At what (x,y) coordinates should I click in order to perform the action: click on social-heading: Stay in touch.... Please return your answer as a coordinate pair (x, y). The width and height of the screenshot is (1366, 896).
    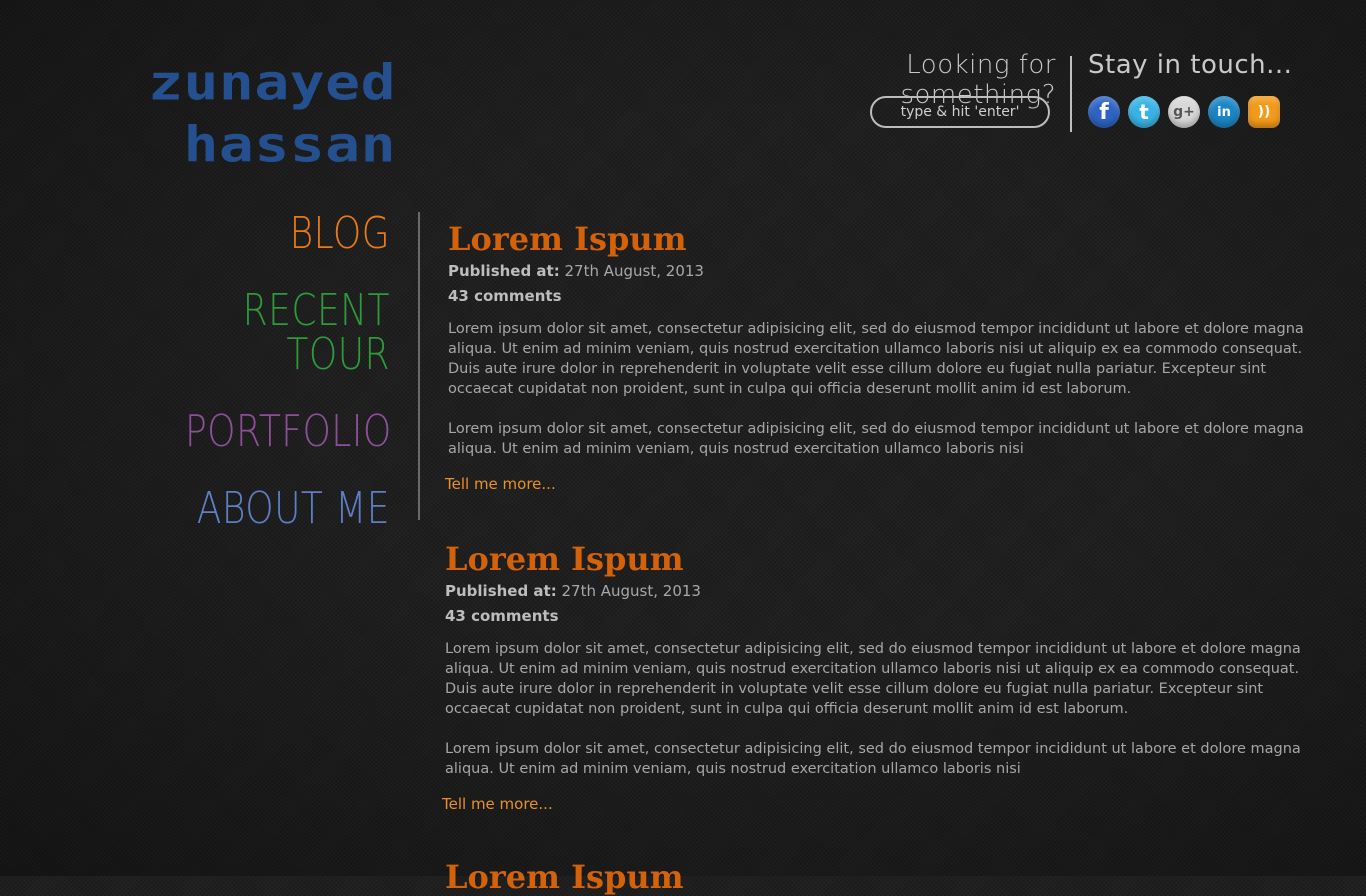
    Looking at the image, I should click on (1190, 65).